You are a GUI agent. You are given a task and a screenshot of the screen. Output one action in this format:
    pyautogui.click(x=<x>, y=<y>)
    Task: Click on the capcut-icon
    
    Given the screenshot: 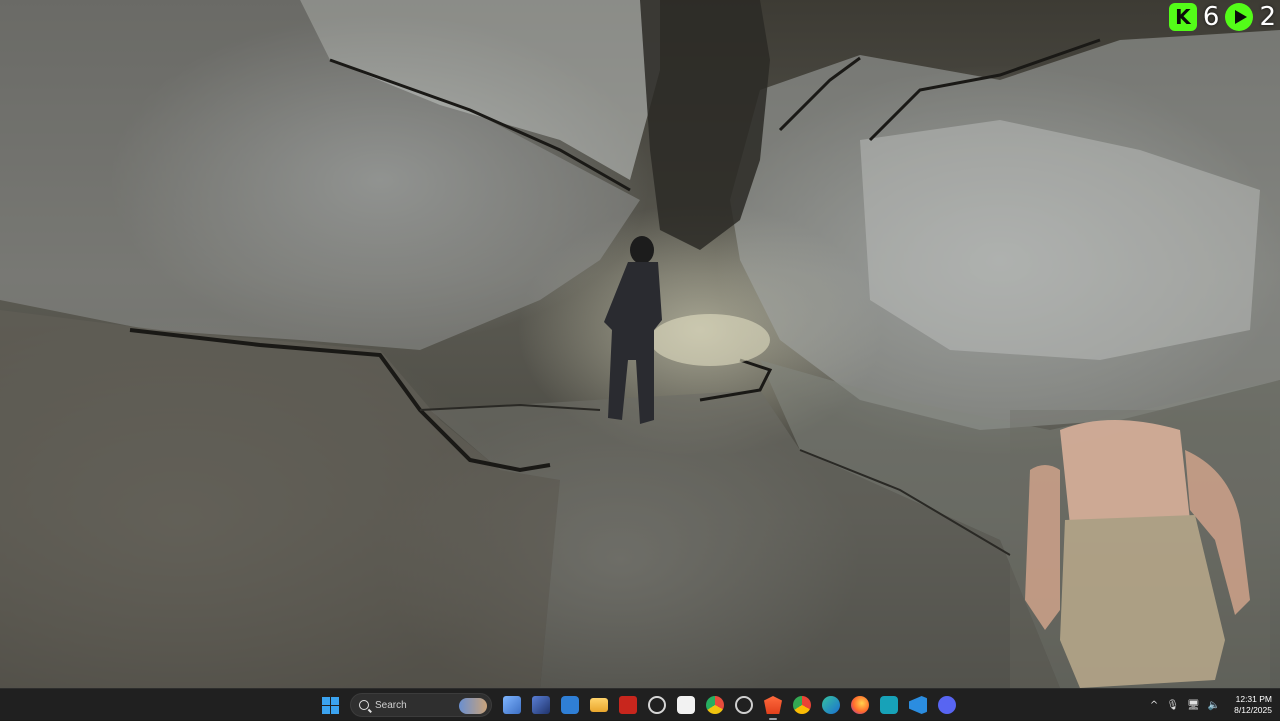 What is the action you would take?
    pyautogui.click(x=686, y=705)
    